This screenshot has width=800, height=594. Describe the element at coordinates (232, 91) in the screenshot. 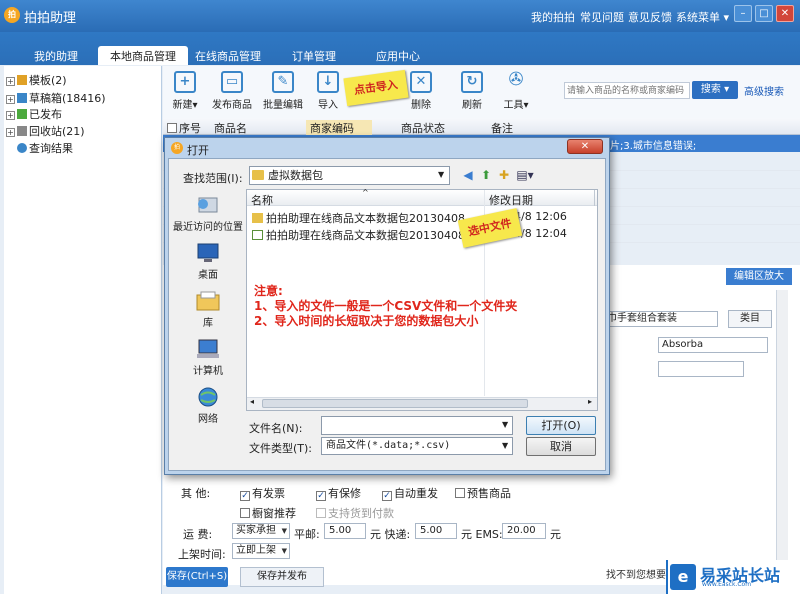

I see `publish-button: ▭ 发布商品` at that location.